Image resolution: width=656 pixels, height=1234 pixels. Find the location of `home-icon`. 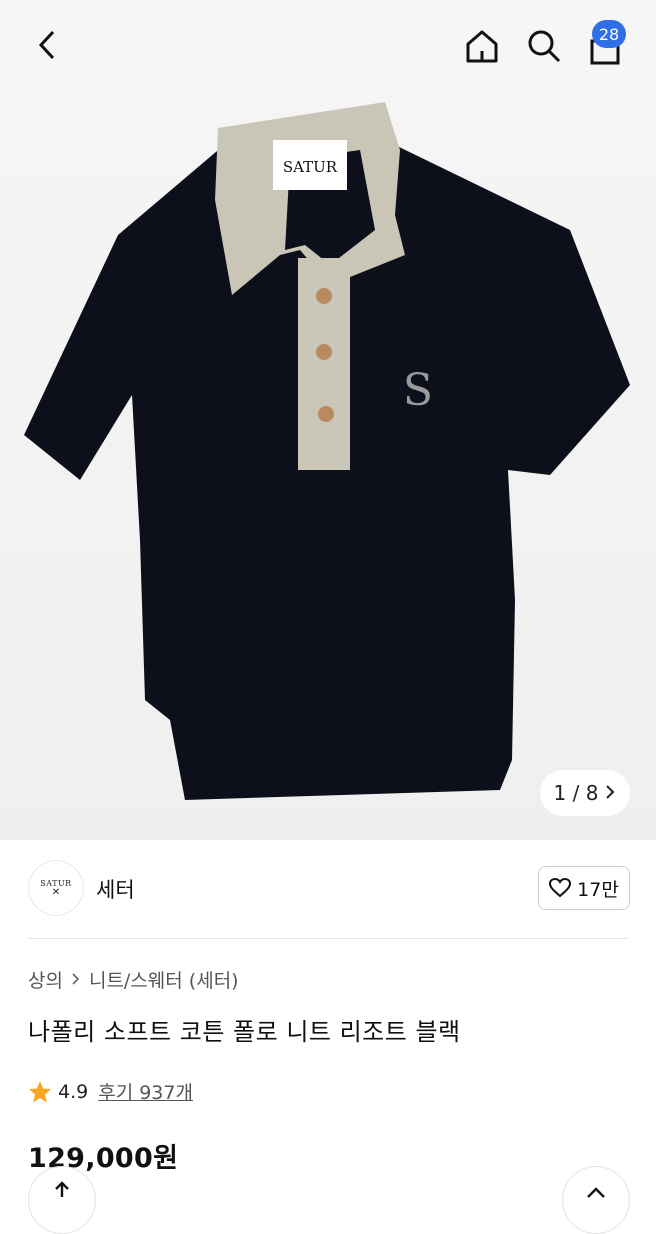

home-icon is located at coordinates (482, 46).